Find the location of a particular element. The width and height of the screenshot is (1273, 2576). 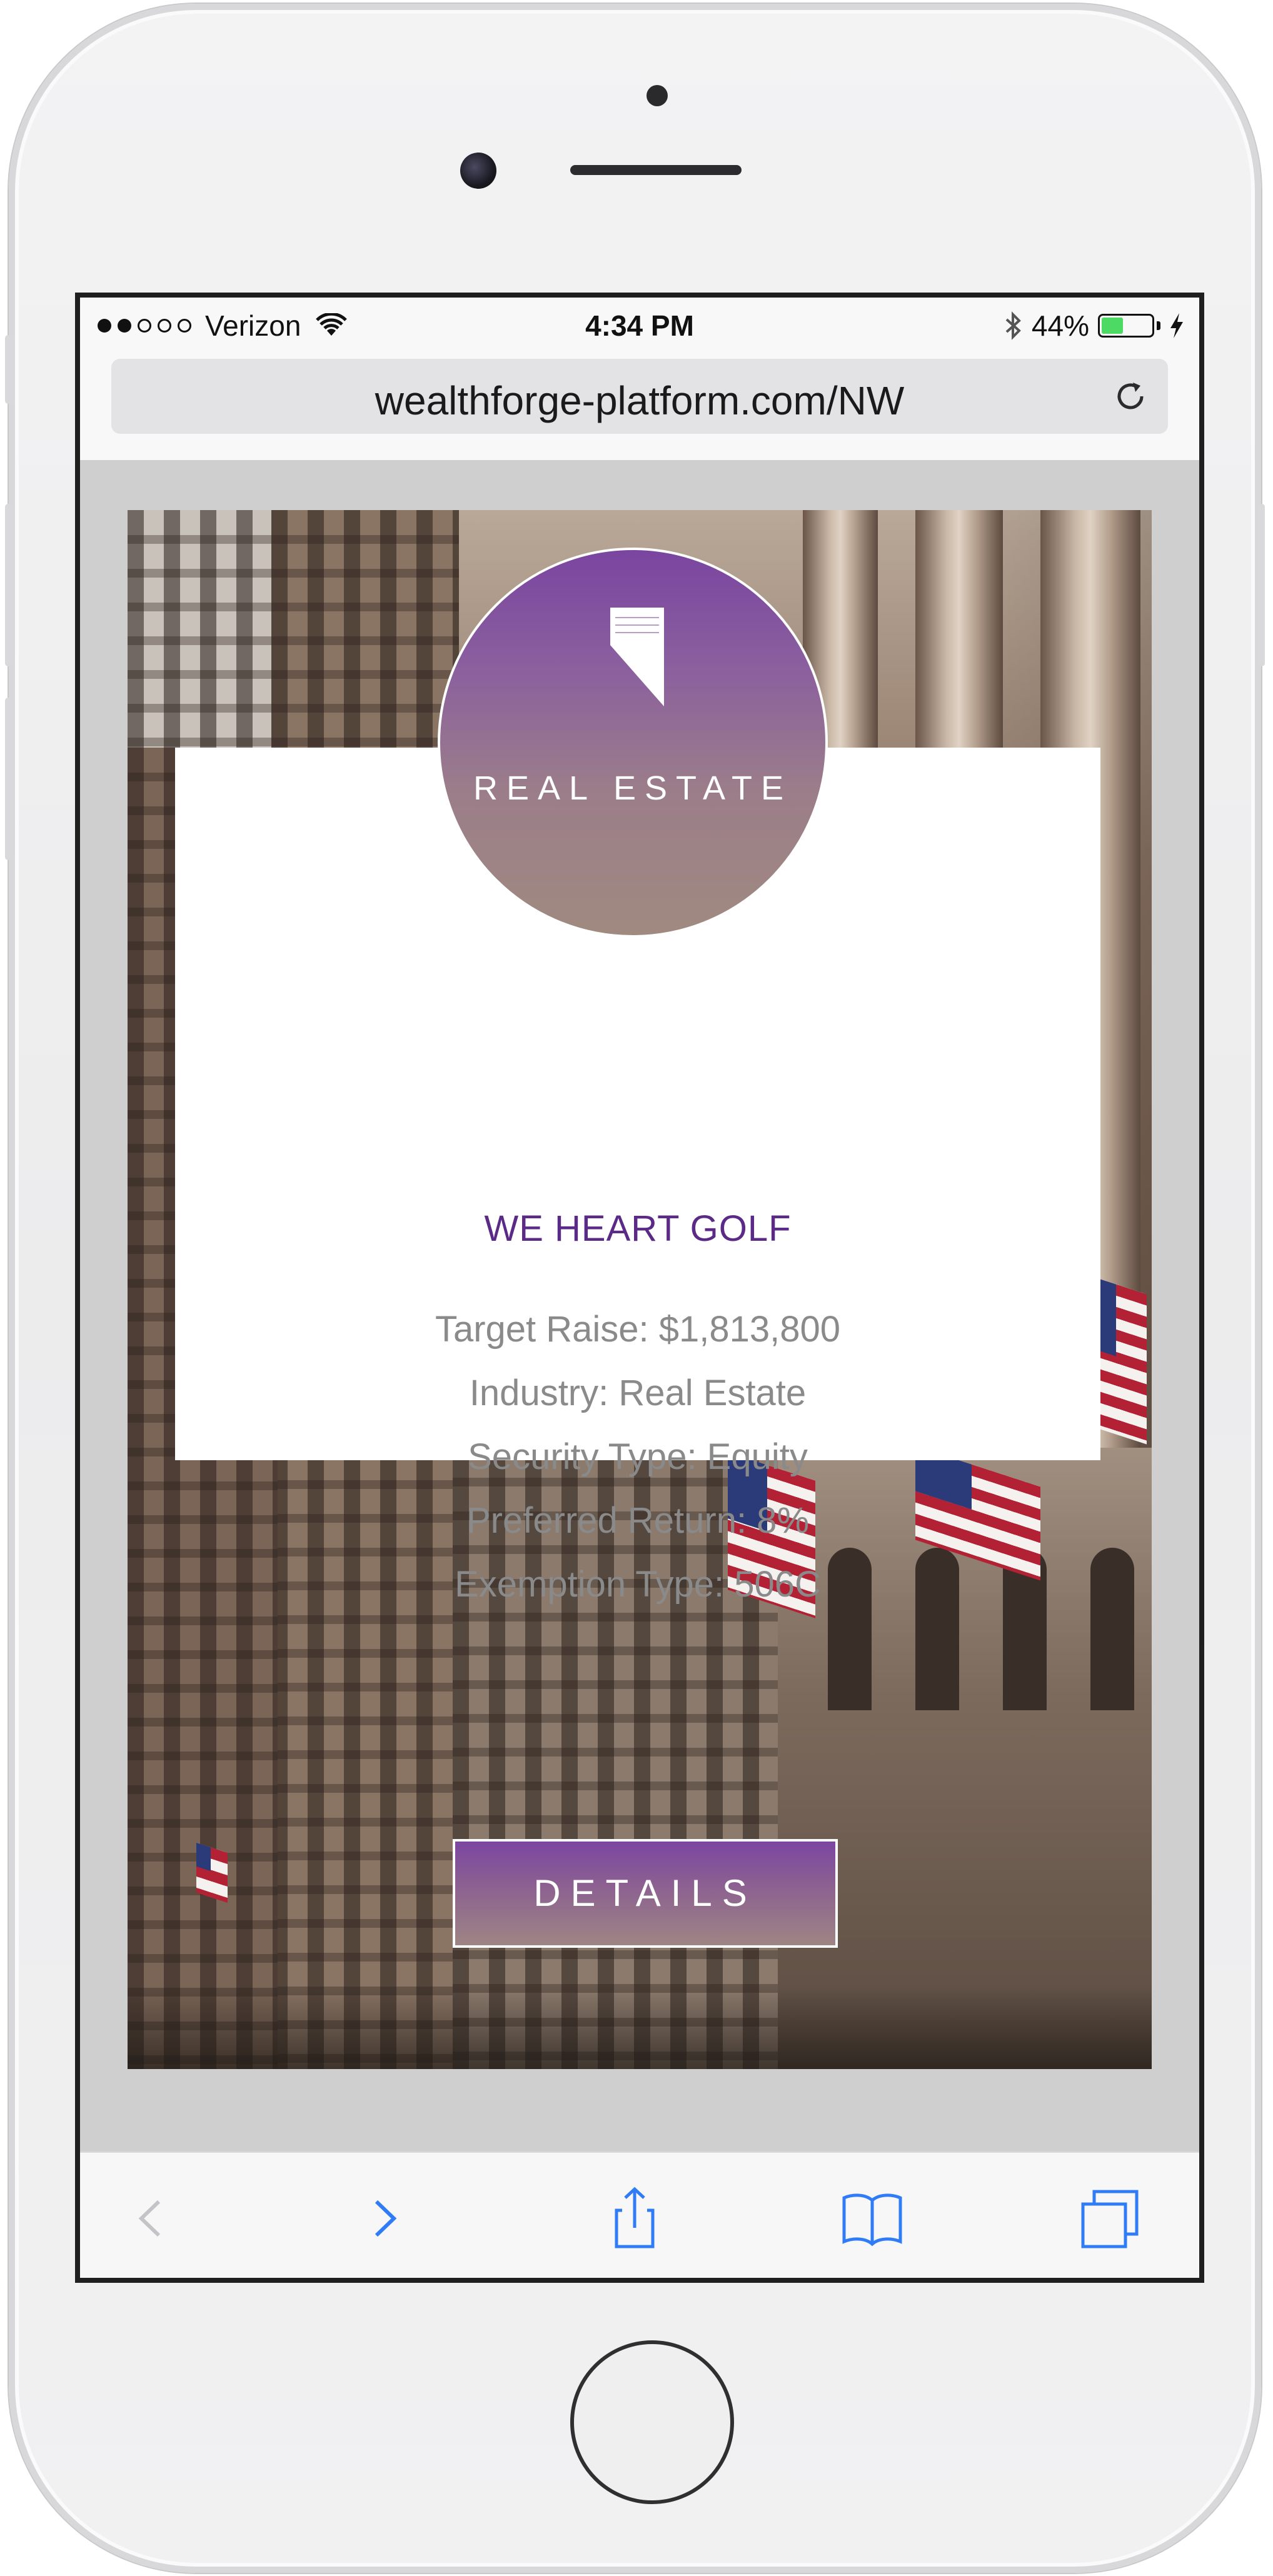

detail-preferred-return: Preferred Return: 8% is located at coordinates (638, 1520).